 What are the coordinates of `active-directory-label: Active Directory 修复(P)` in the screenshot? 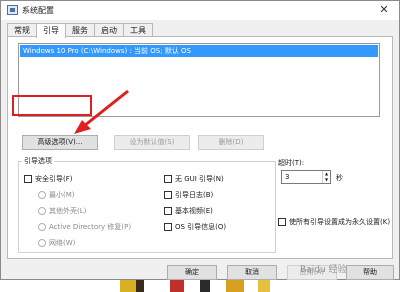 It's located at (90, 227).